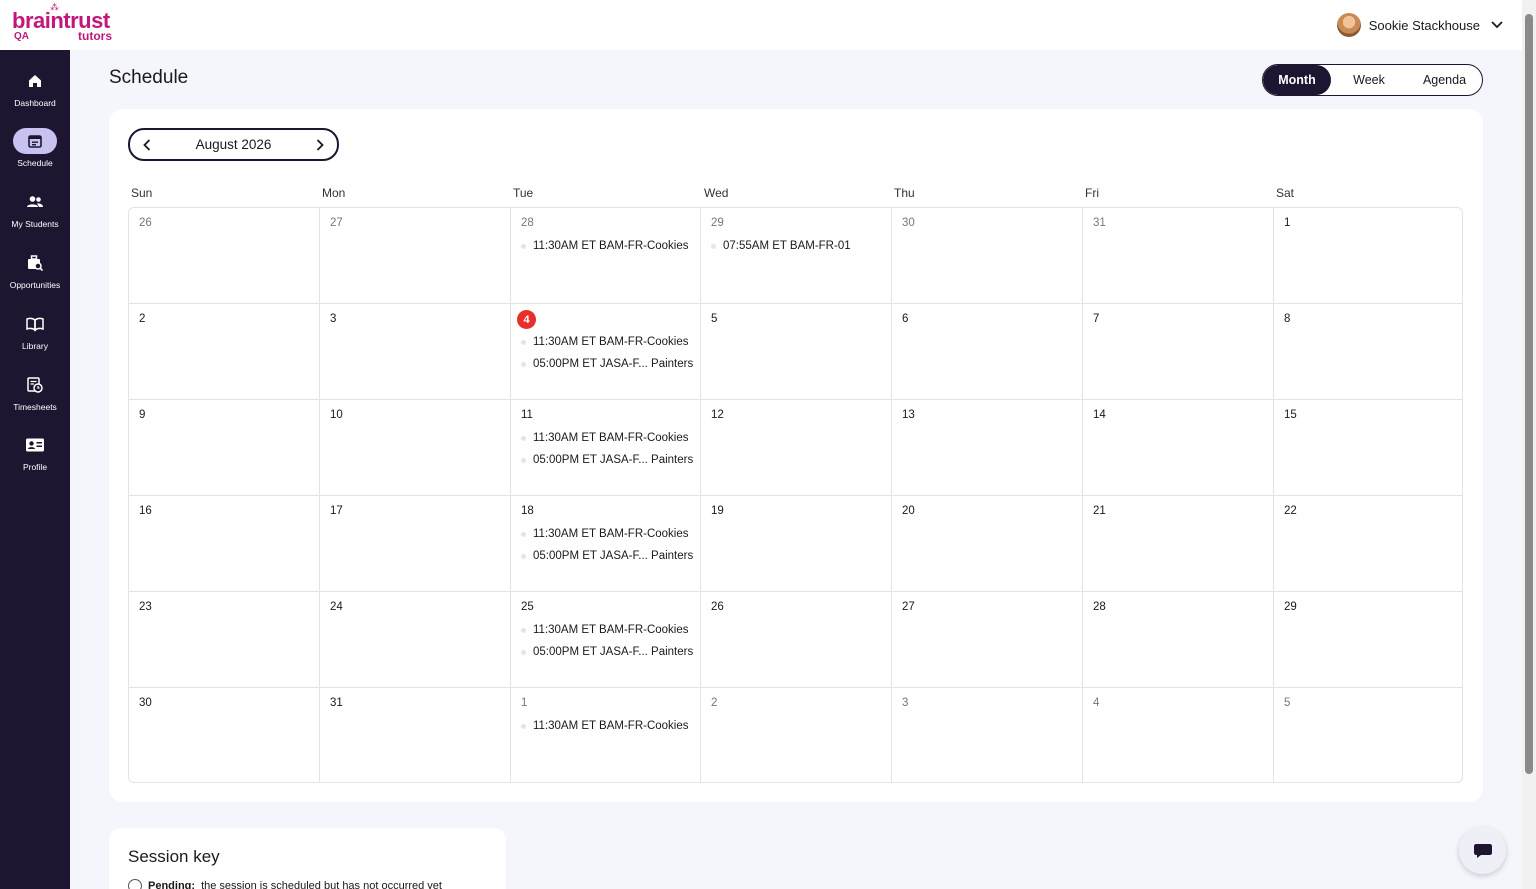  I want to click on scrollbar, so click(1529, 444).